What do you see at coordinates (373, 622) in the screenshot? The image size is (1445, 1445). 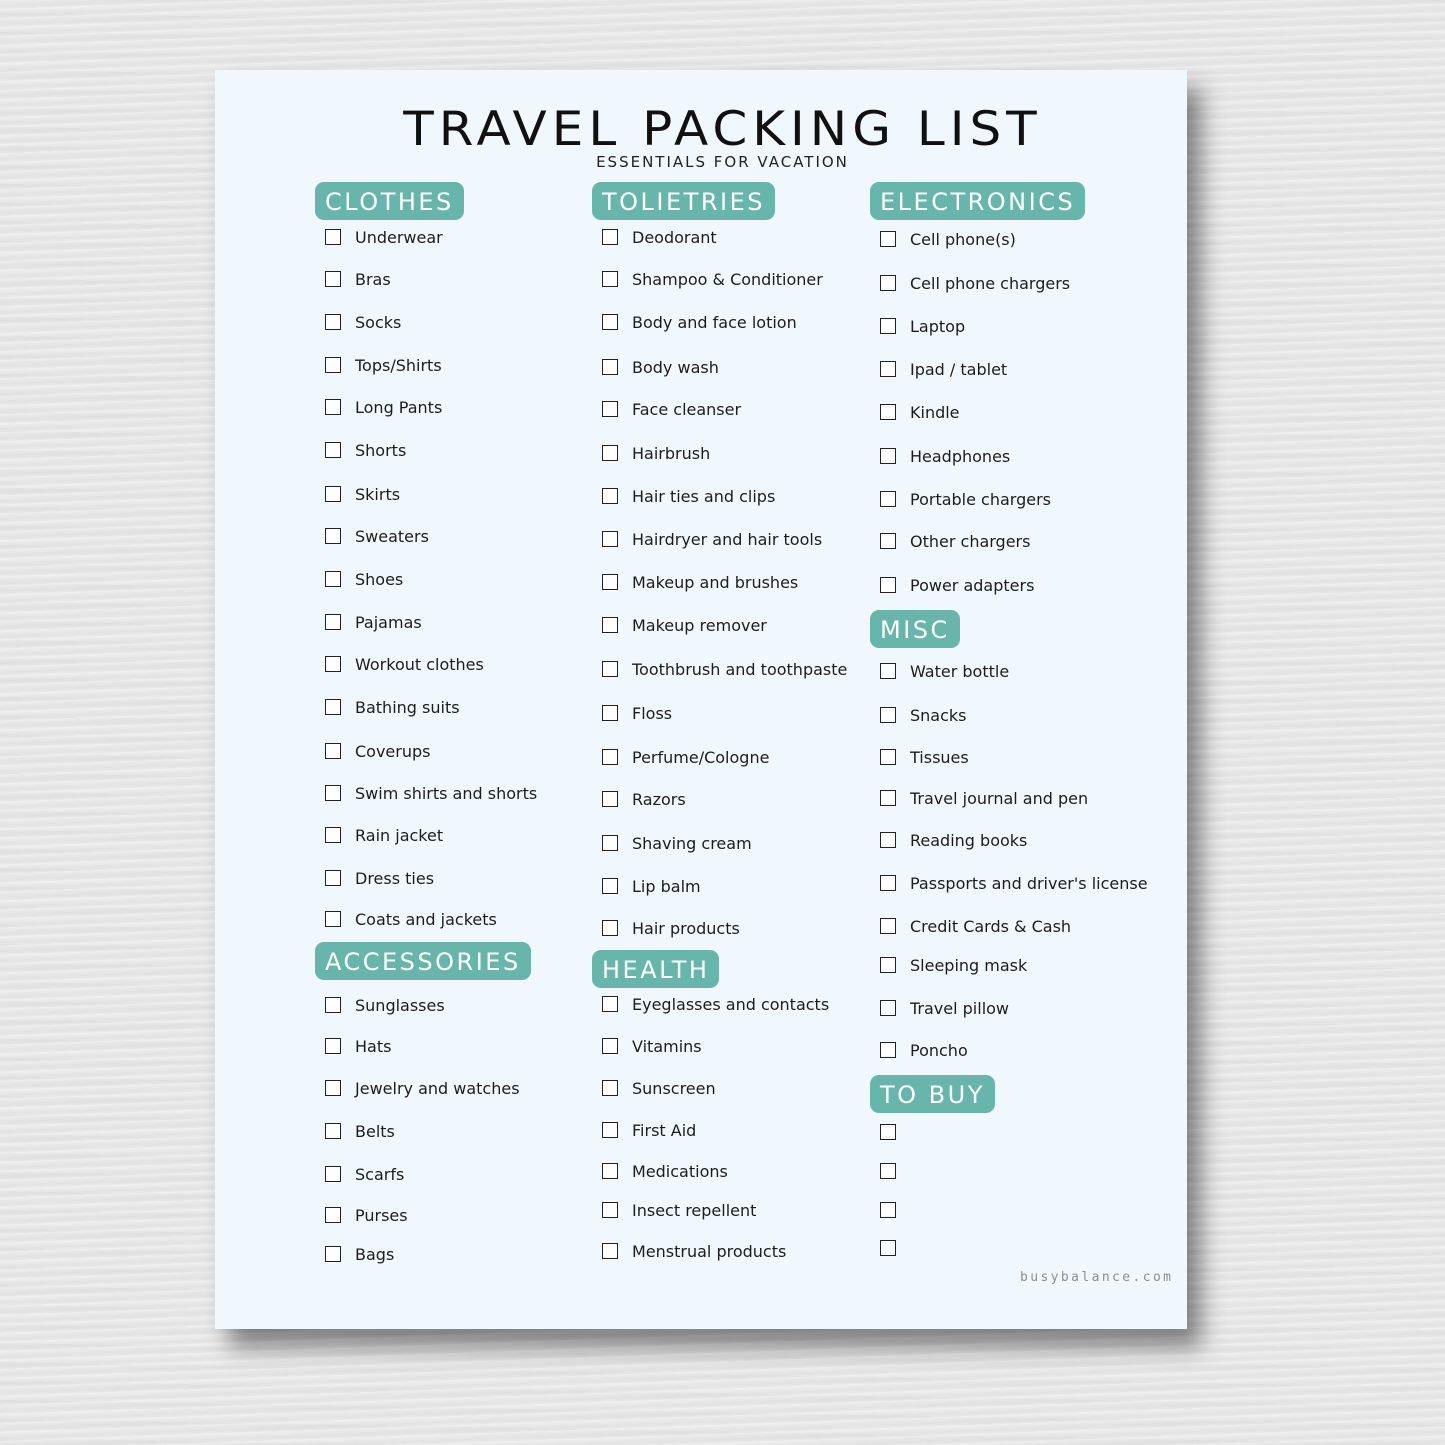 I see `checklist-item-clothes: Pajamas` at bounding box center [373, 622].